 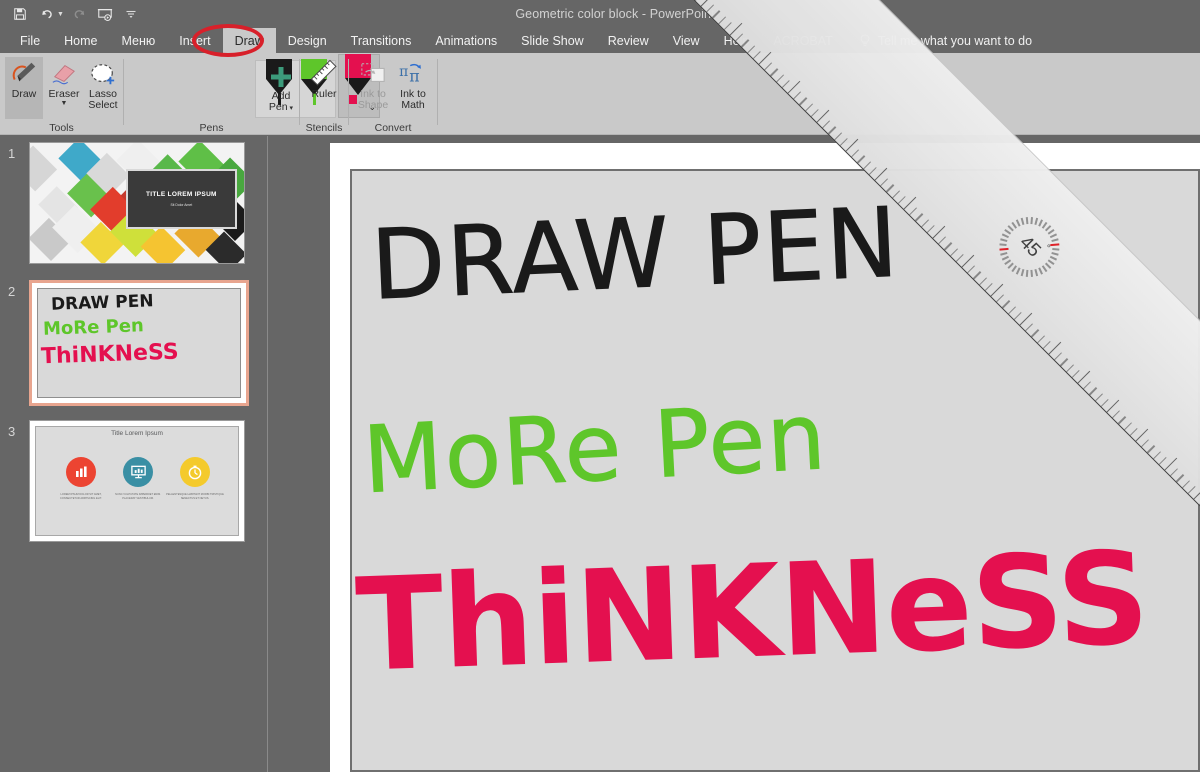 I want to click on ribbon-group-pens-label: Pens, so click(x=211, y=128).